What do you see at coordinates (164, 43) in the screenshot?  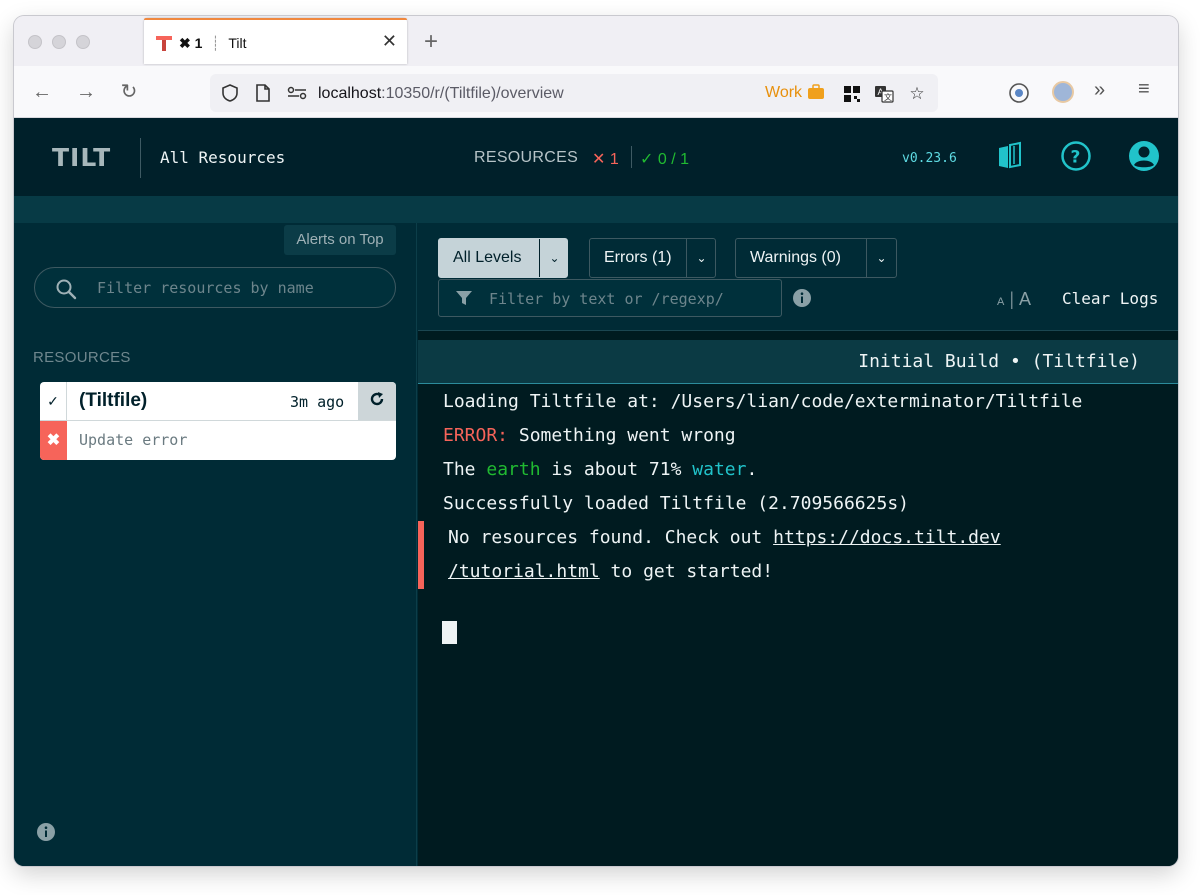 I see `tilt-favicon-icon` at bounding box center [164, 43].